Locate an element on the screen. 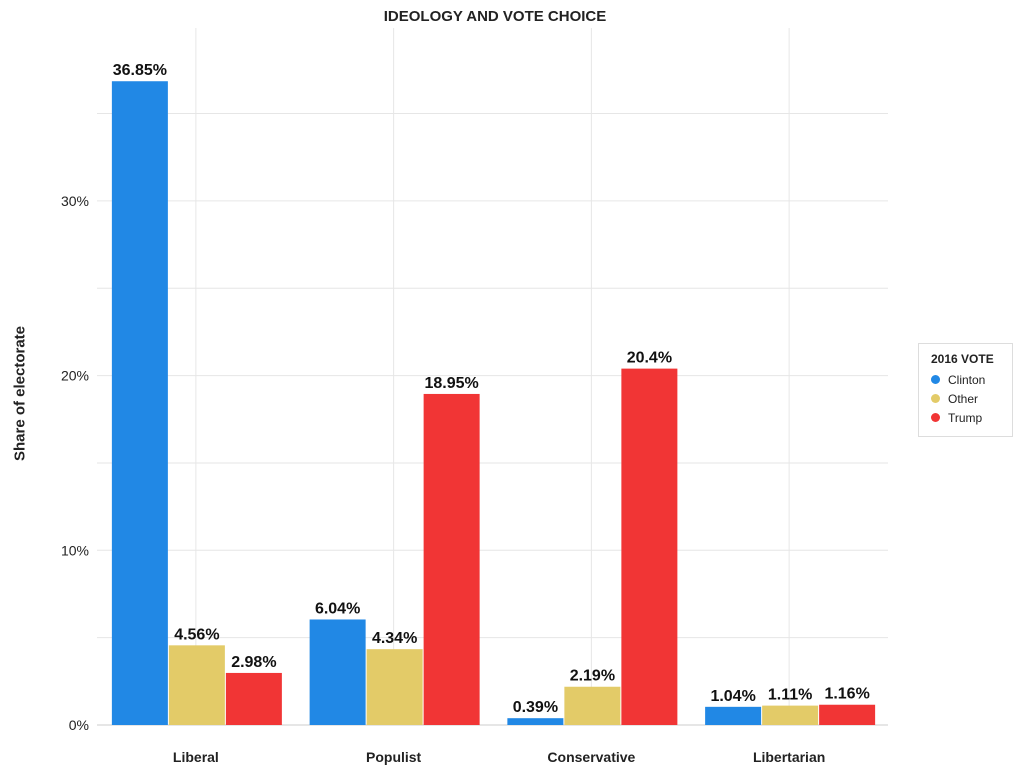 The width and height of the screenshot is (1024, 771). data-label: 36.85% is located at coordinates (140, 70).